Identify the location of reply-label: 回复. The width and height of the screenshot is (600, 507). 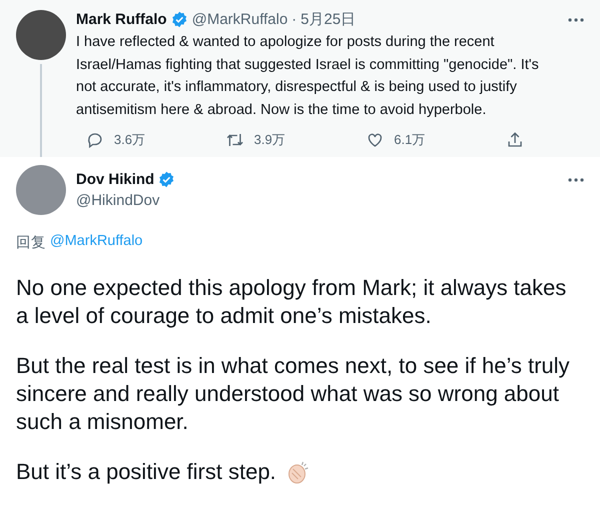
(31, 243).